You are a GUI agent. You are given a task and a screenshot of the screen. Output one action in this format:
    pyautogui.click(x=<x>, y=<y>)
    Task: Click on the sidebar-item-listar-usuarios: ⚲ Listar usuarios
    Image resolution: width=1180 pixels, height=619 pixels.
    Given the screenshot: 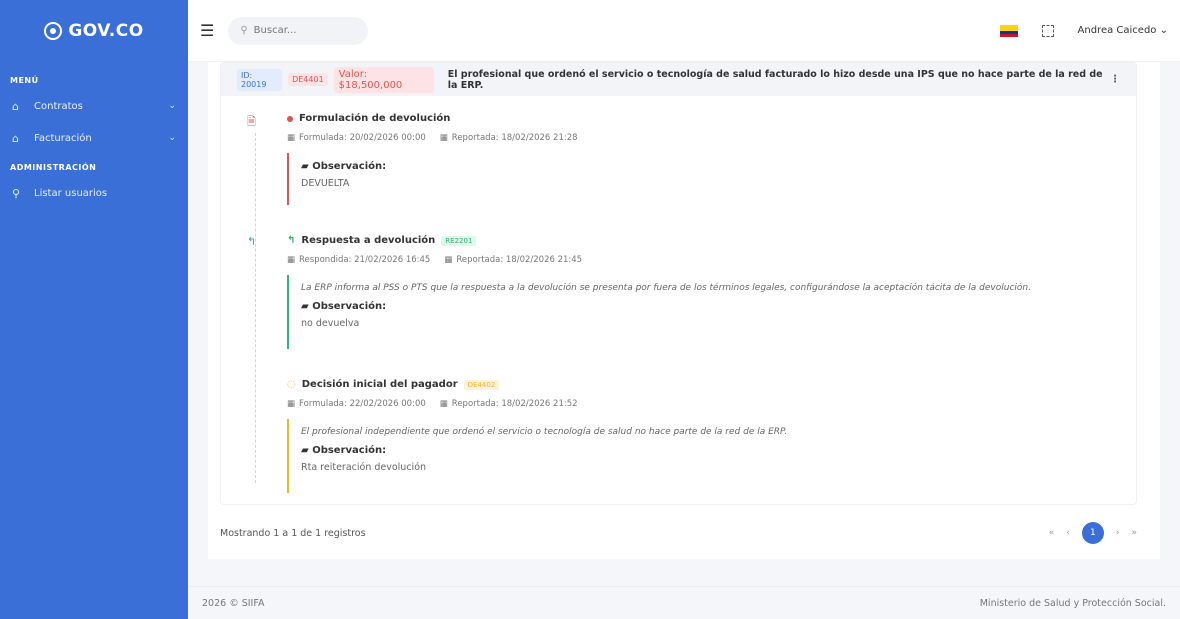 What is the action you would take?
    pyautogui.click(x=94, y=193)
    